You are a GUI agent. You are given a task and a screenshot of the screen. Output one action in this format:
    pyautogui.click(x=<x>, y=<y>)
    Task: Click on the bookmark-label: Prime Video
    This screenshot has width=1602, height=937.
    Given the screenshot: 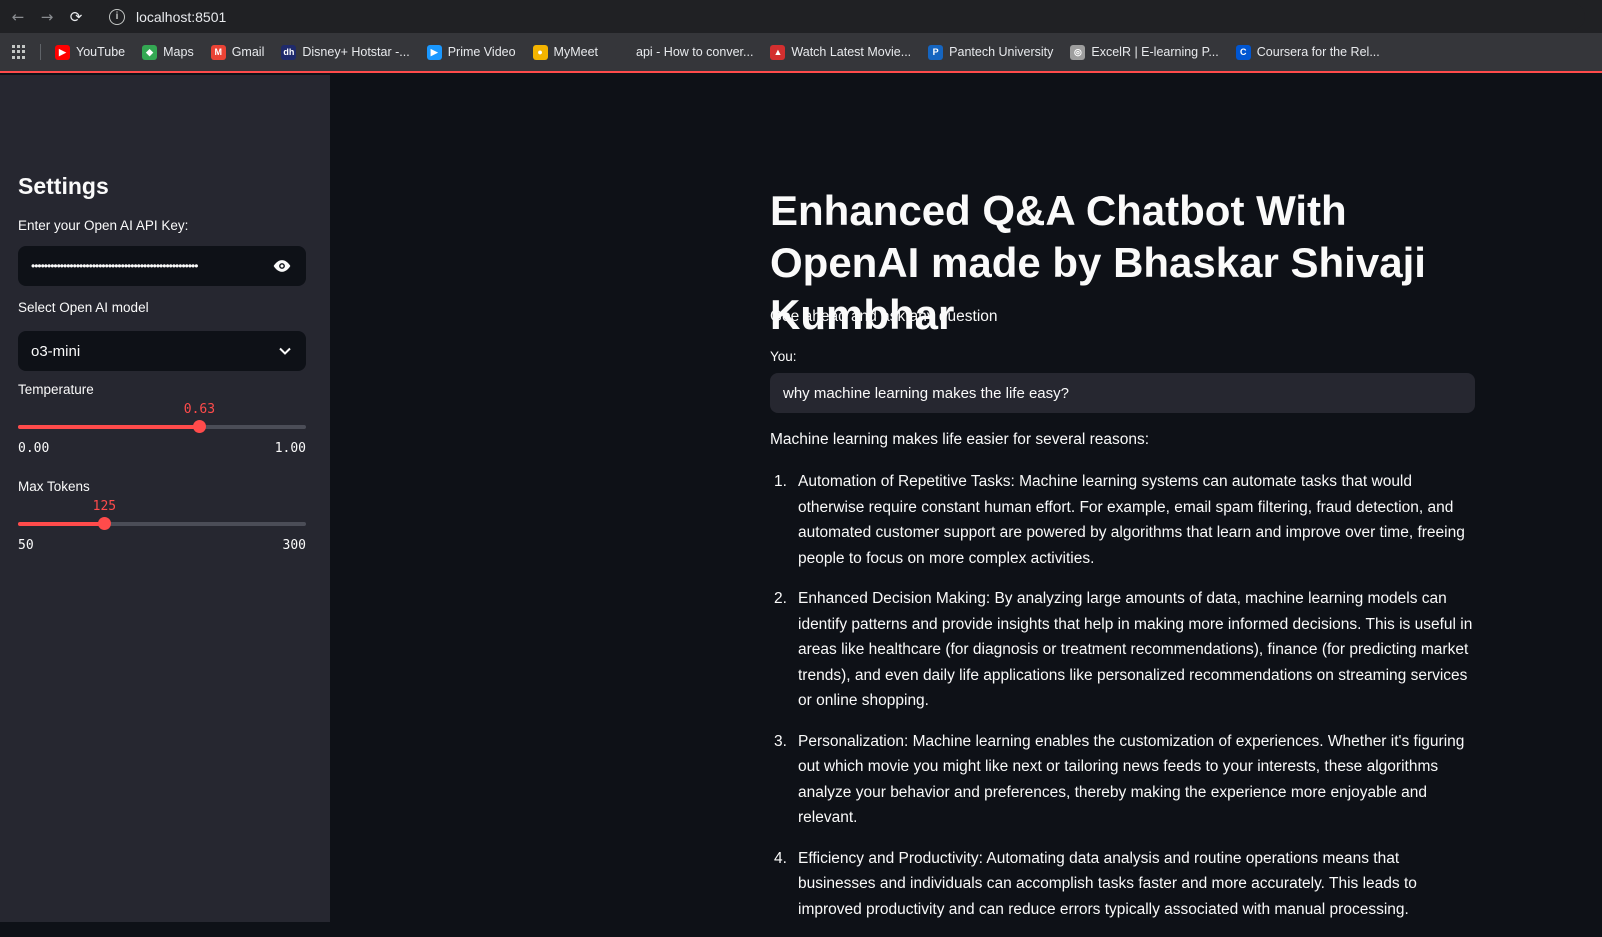 What is the action you would take?
    pyautogui.click(x=482, y=52)
    